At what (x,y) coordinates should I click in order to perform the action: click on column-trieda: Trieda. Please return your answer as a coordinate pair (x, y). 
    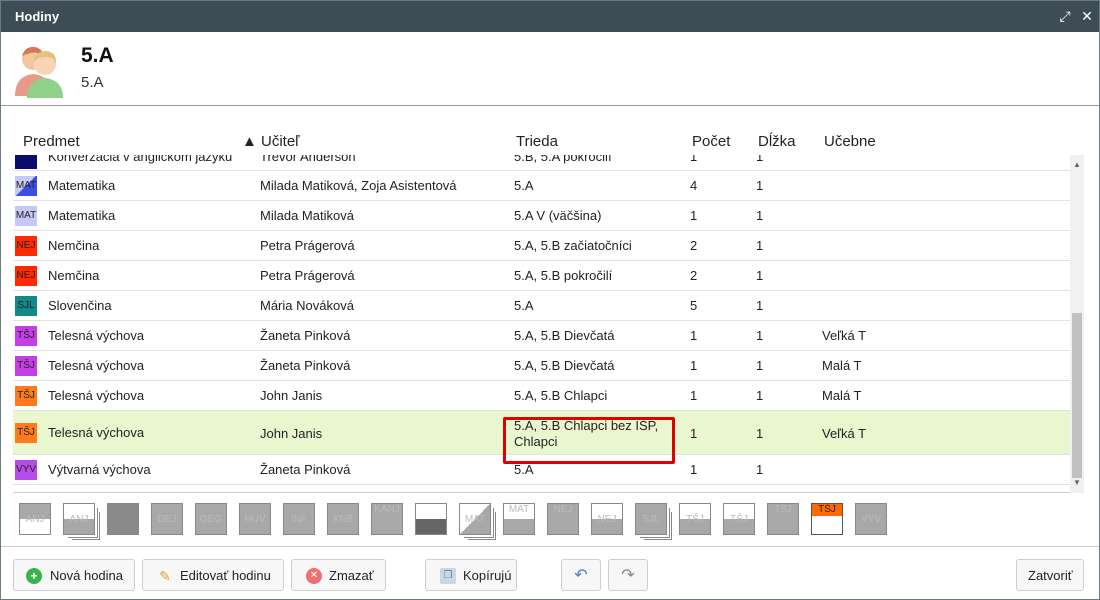
    Looking at the image, I should click on (537, 141).